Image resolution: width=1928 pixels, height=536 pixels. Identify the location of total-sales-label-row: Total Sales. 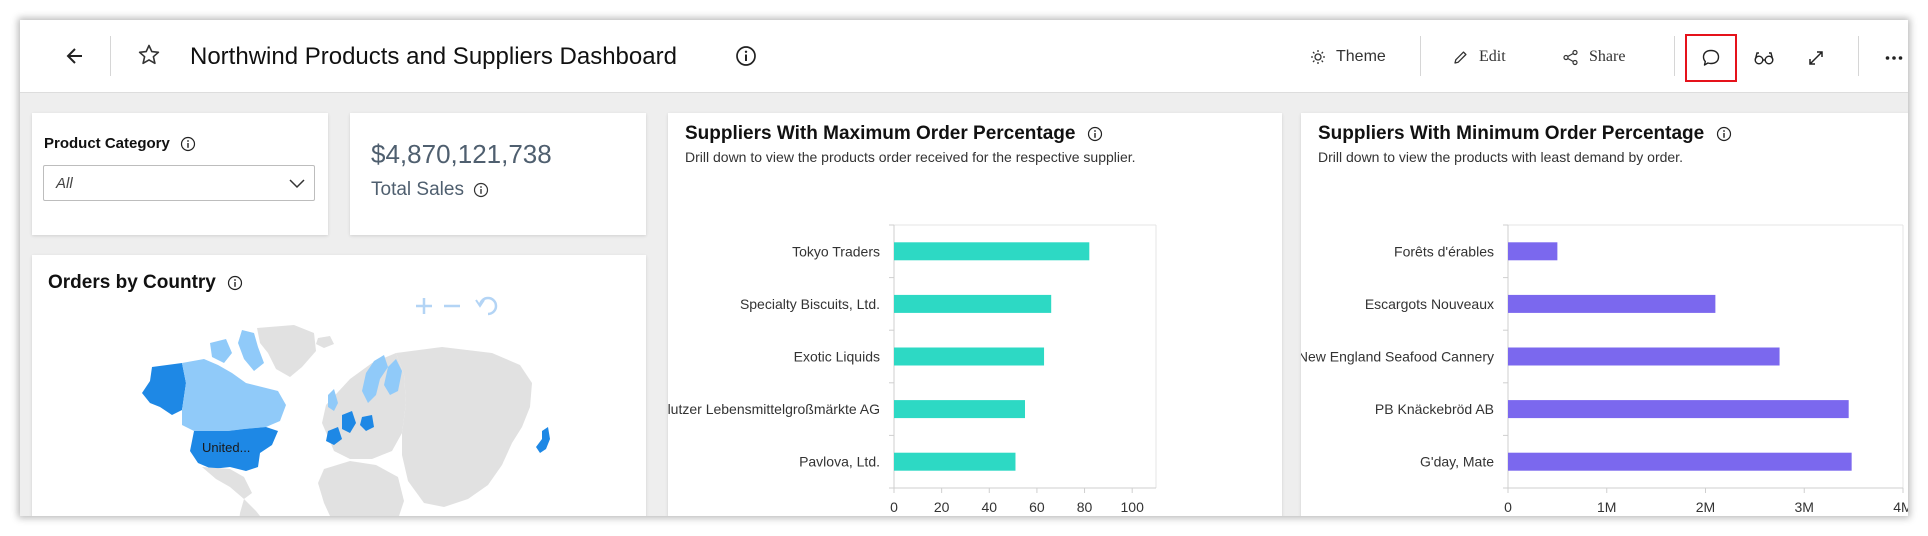
(430, 190).